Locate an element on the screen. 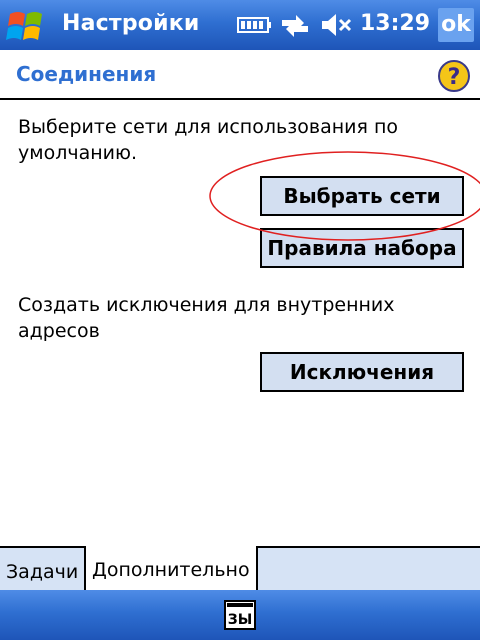 The height and width of the screenshot is (640, 480). ok-button: ok is located at coordinates (456, 25).